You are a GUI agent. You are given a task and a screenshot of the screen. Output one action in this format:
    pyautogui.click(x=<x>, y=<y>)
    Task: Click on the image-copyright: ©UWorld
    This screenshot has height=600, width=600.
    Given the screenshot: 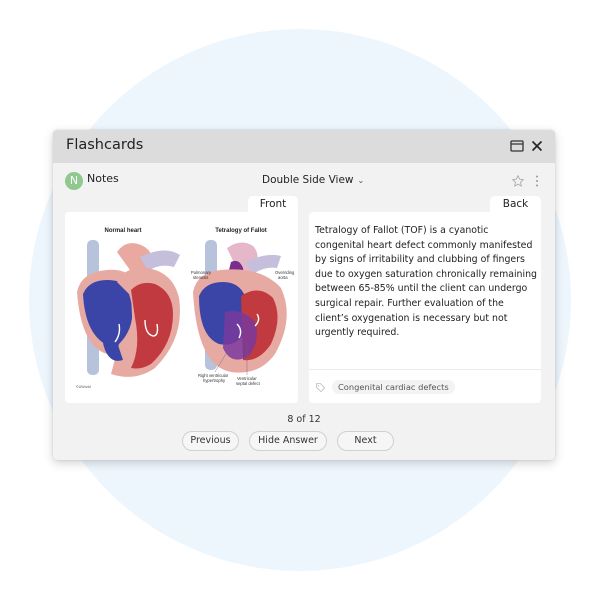 What is the action you would take?
    pyautogui.click(x=83, y=387)
    